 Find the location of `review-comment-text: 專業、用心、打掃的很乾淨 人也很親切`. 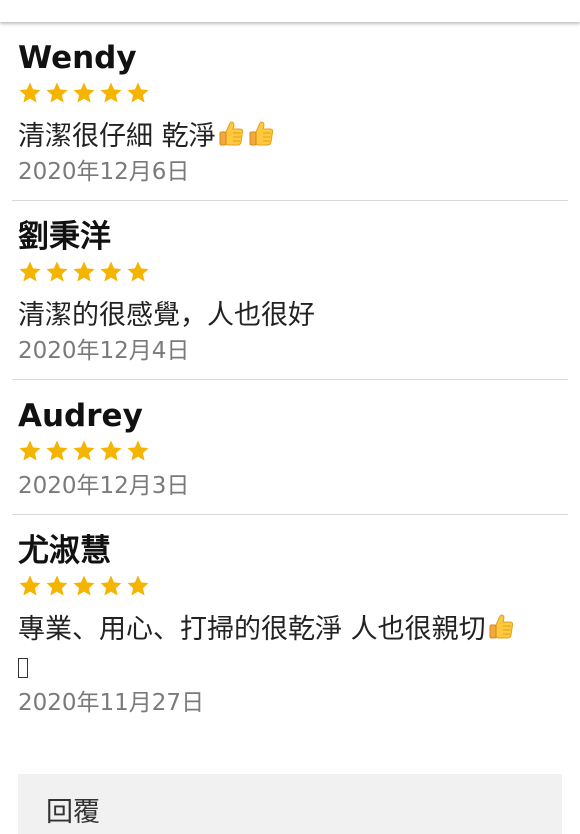

review-comment-text: 專業、用心、打掃的很乾淨 人也很親切 is located at coordinates (252, 629).